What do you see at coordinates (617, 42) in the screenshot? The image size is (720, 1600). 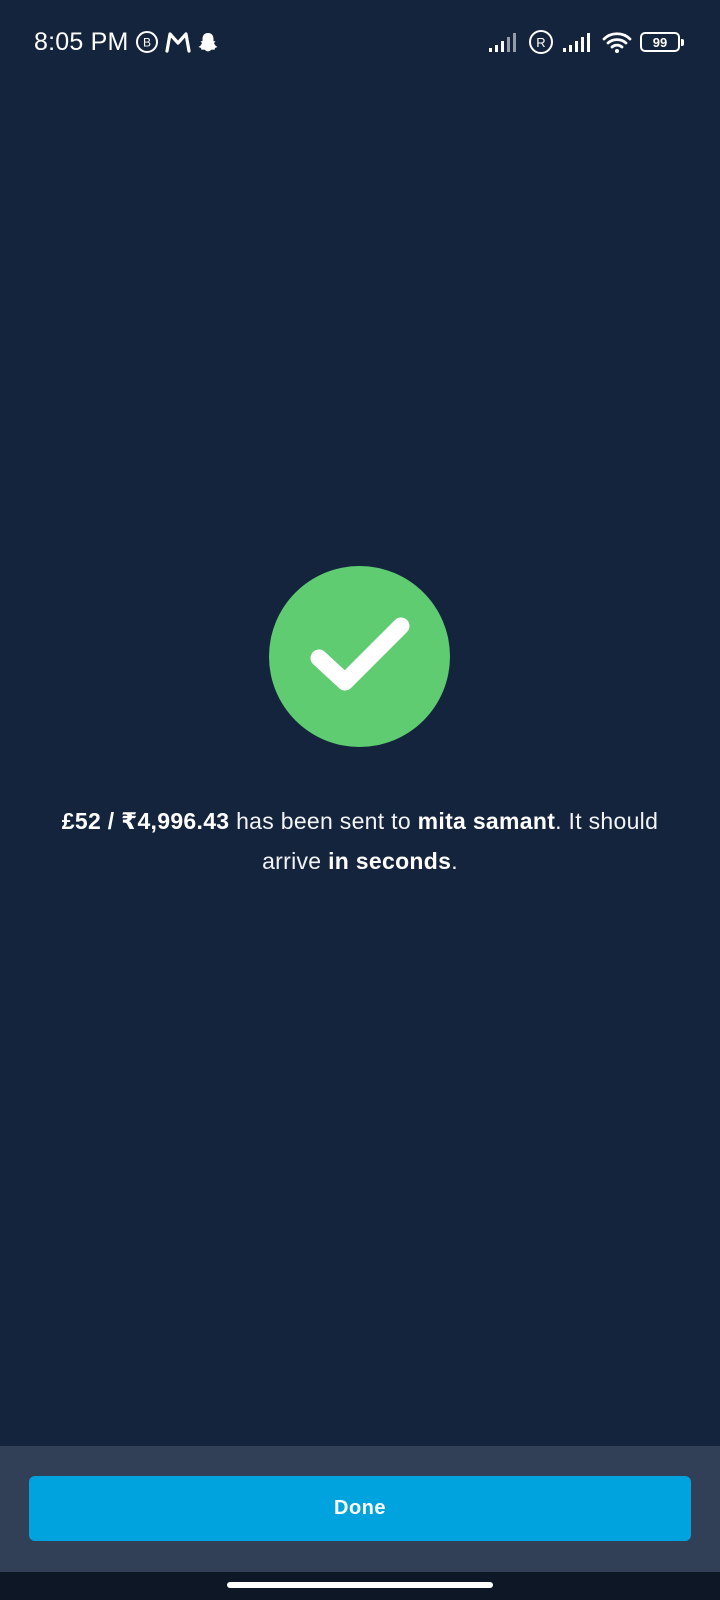 I see `wifi-icon` at bounding box center [617, 42].